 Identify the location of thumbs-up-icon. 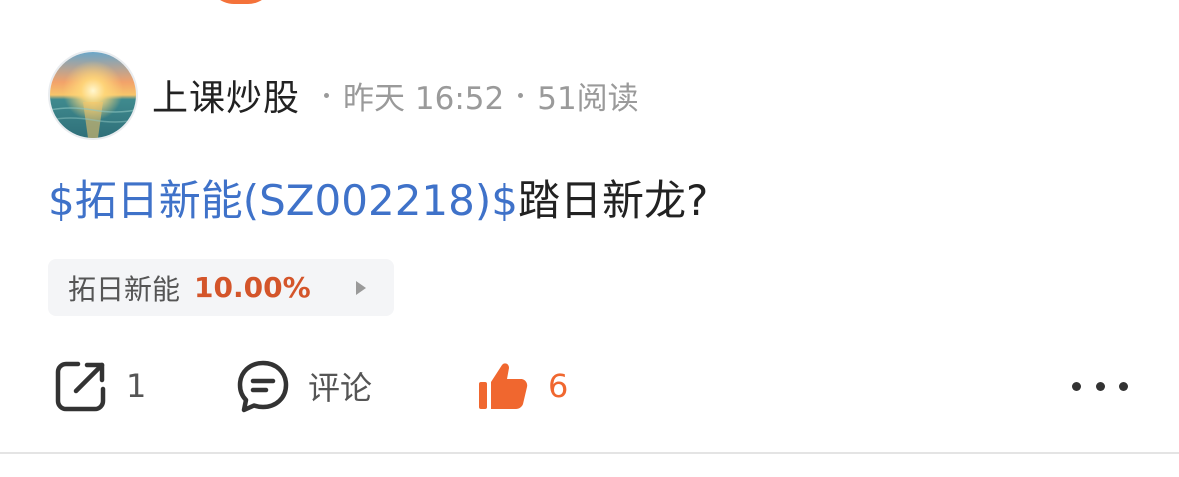
(503, 386).